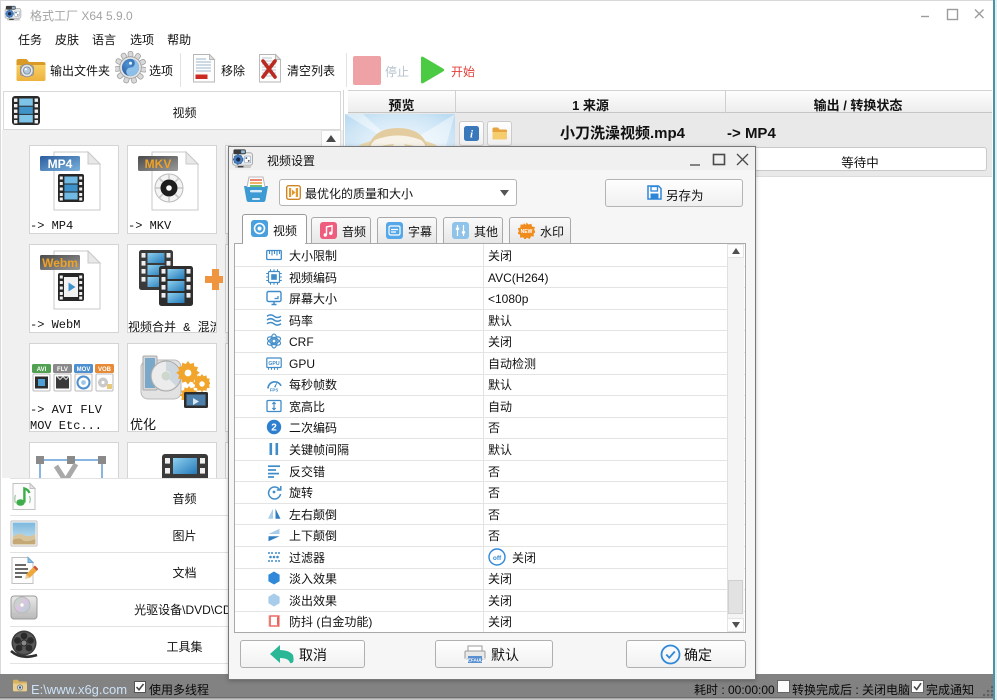 This screenshot has width=997, height=700. What do you see at coordinates (274, 428) in the screenshot?
I see `svg-text: 2` at bounding box center [274, 428].